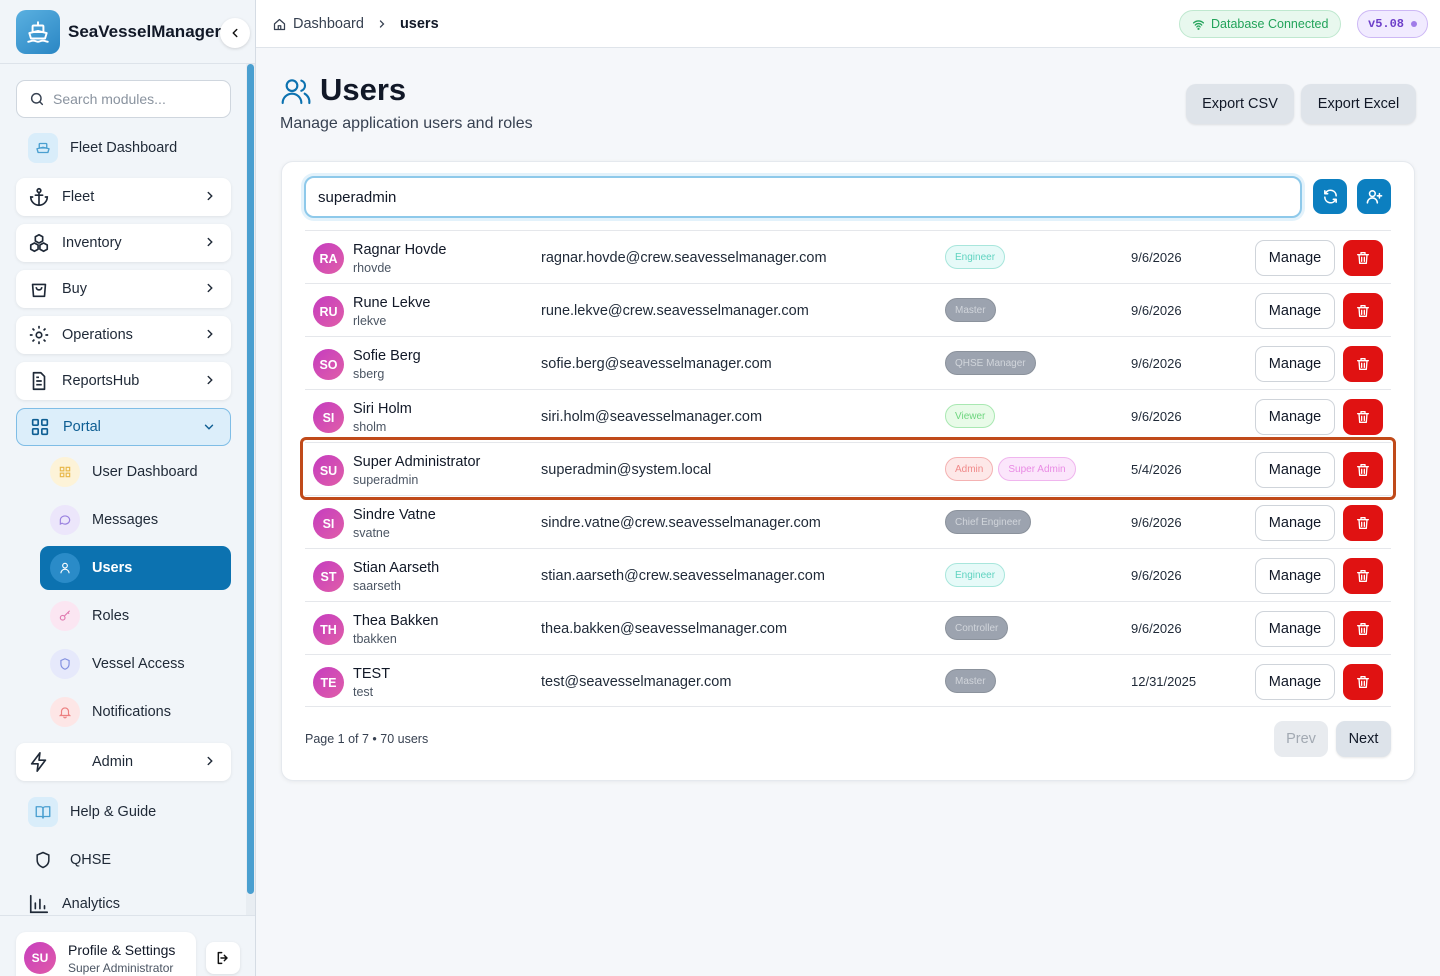 Image resolution: width=1440 pixels, height=976 pixels. What do you see at coordinates (970, 416) in the screenshot?
I see `role-badges: Viewer` at bounding box center [970, 416].